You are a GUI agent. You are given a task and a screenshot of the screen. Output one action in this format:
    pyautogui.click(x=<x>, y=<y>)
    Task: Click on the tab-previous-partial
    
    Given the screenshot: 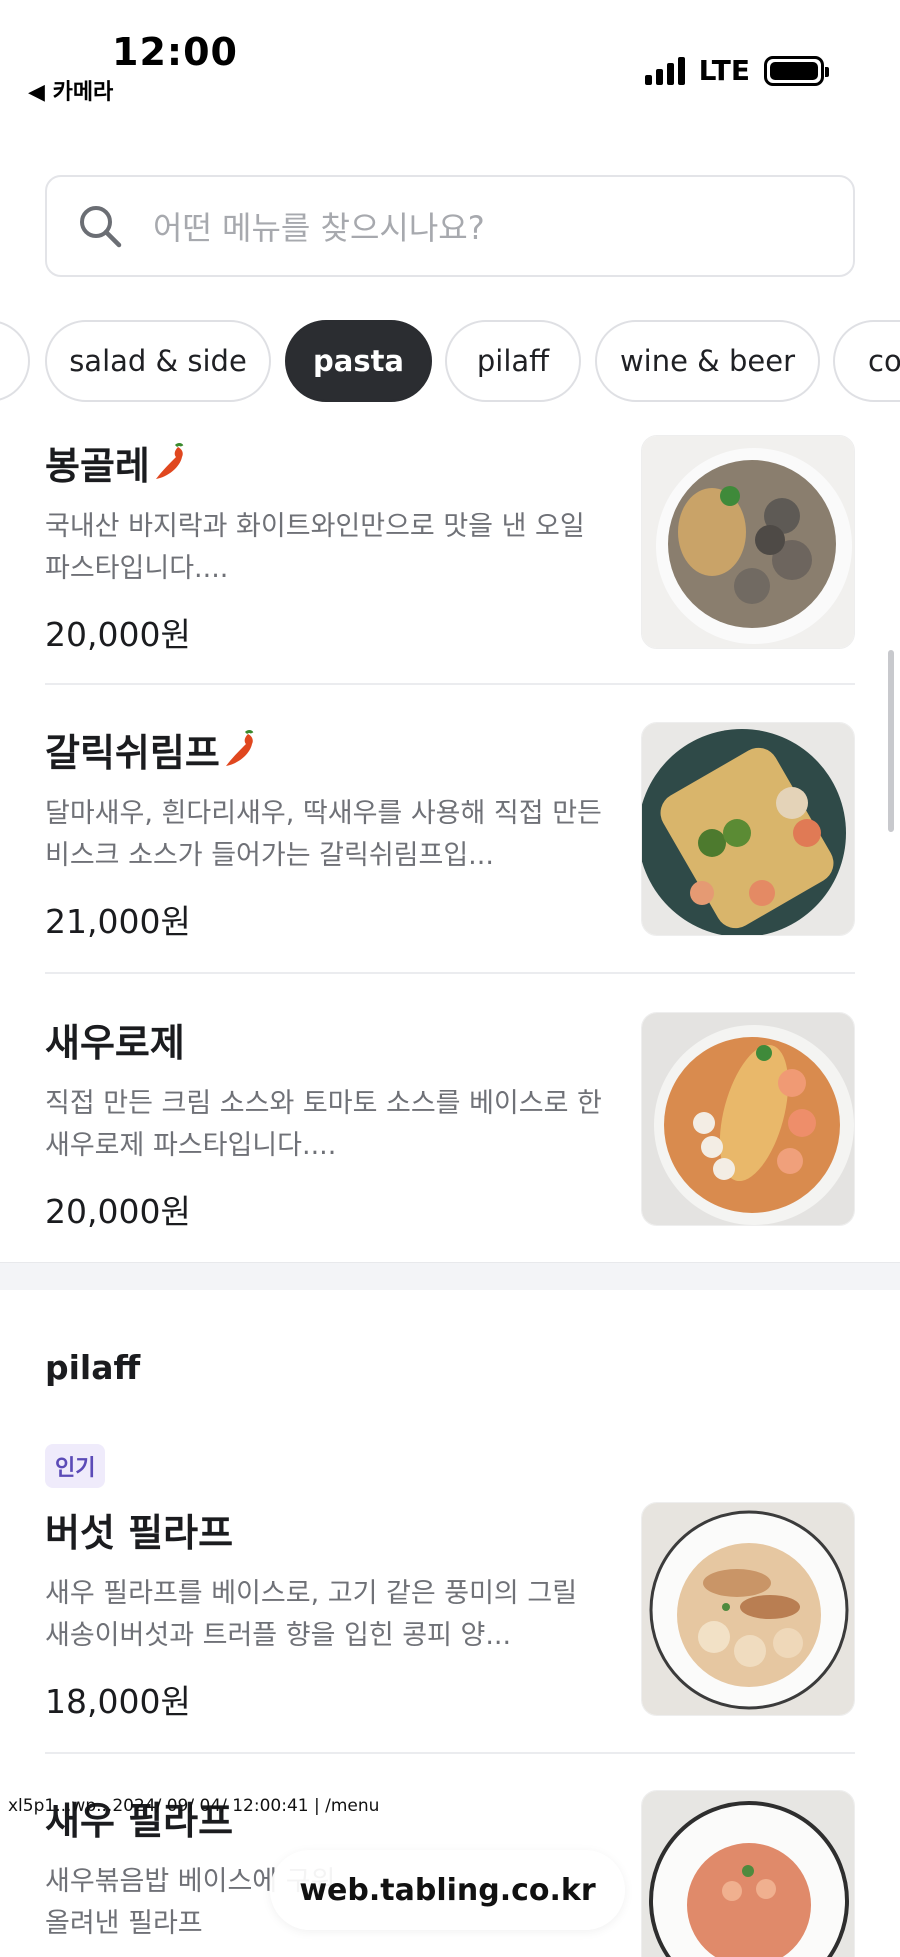 What is the action you would take?
    pyautogui.click(x=15, y=361)
    